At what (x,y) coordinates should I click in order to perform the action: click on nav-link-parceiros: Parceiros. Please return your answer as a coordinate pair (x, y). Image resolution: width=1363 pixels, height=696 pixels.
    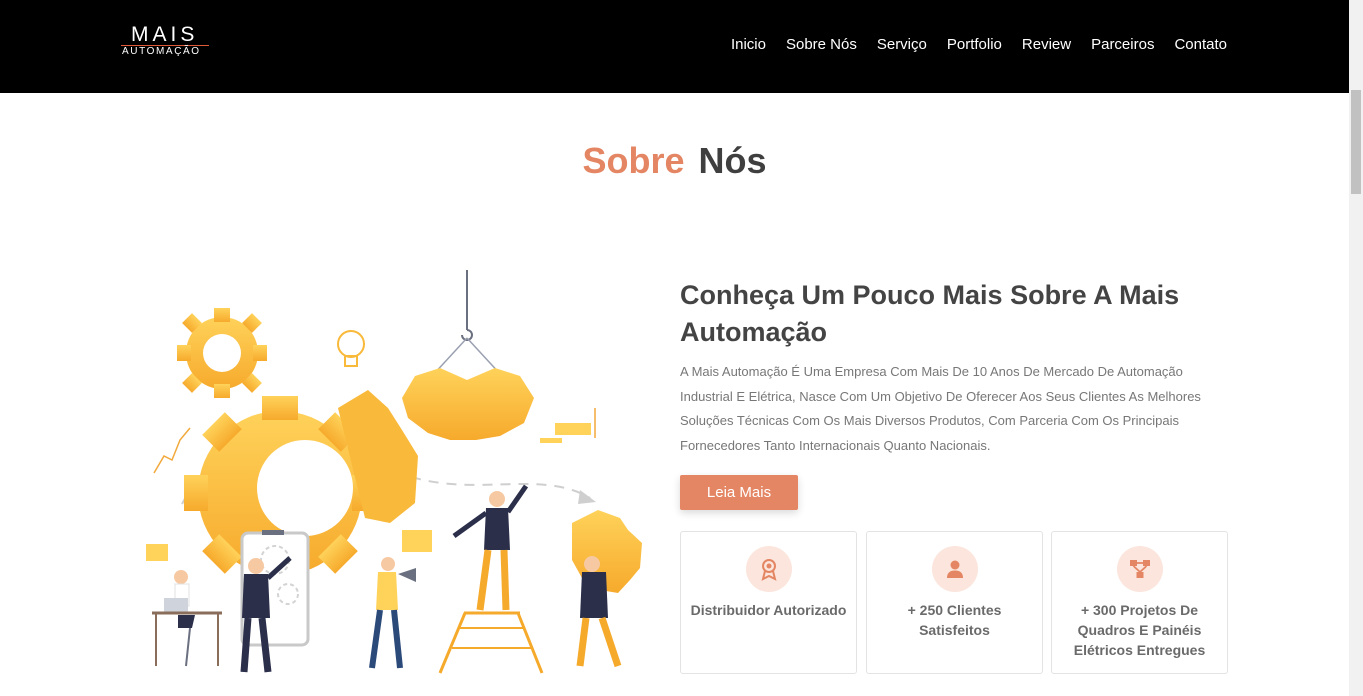
    Looking at the image, I should click on (1122, 45).